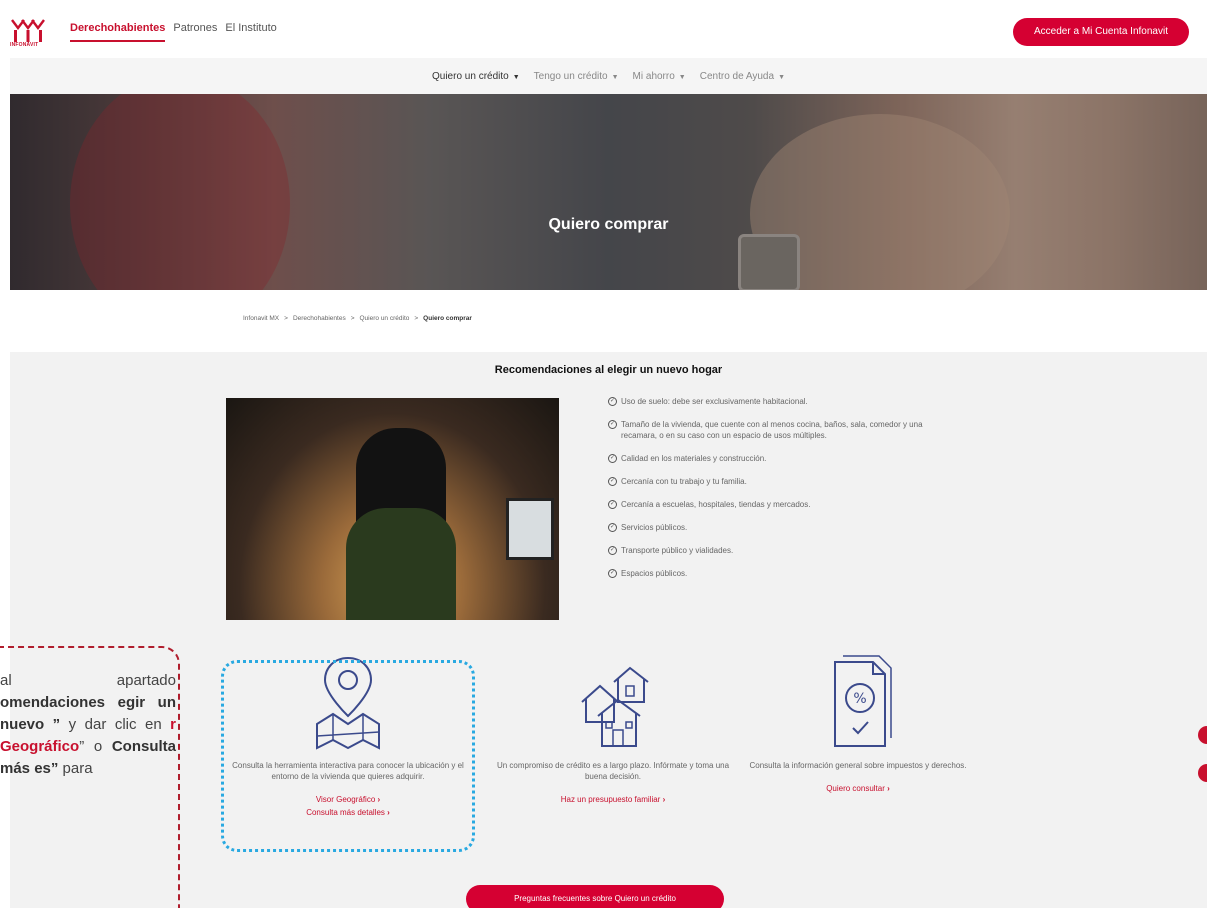  I want to click on list-item: ✓ Servicios públicos., so click(648, 527).